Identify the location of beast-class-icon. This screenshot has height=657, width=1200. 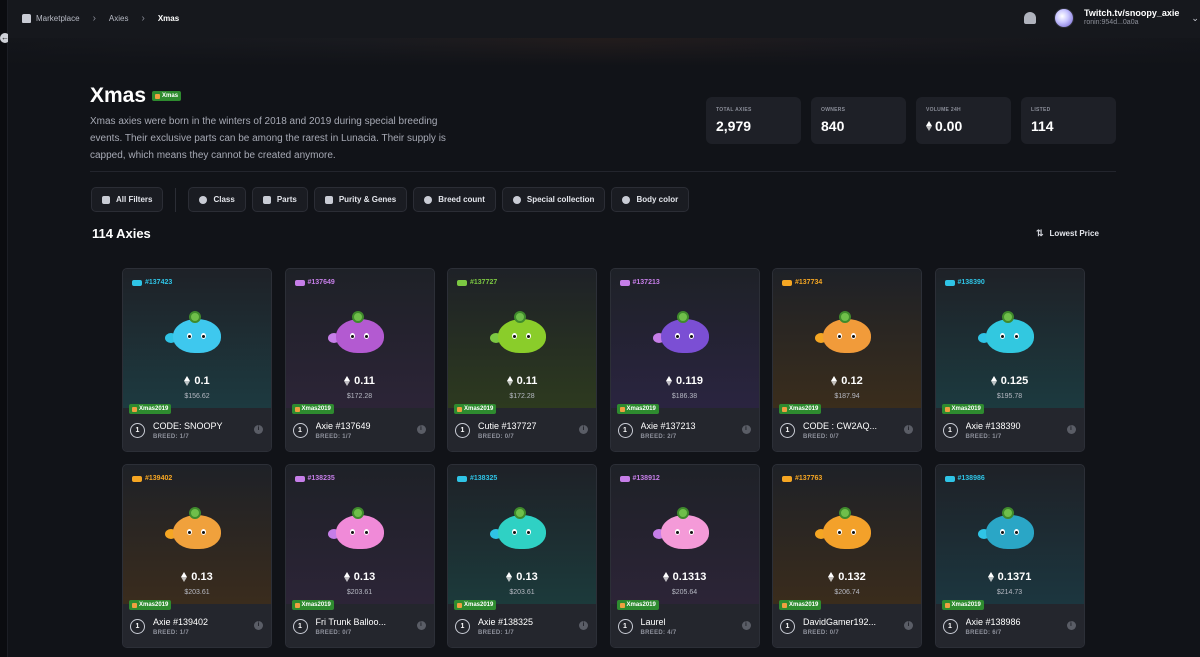
(787, 282).